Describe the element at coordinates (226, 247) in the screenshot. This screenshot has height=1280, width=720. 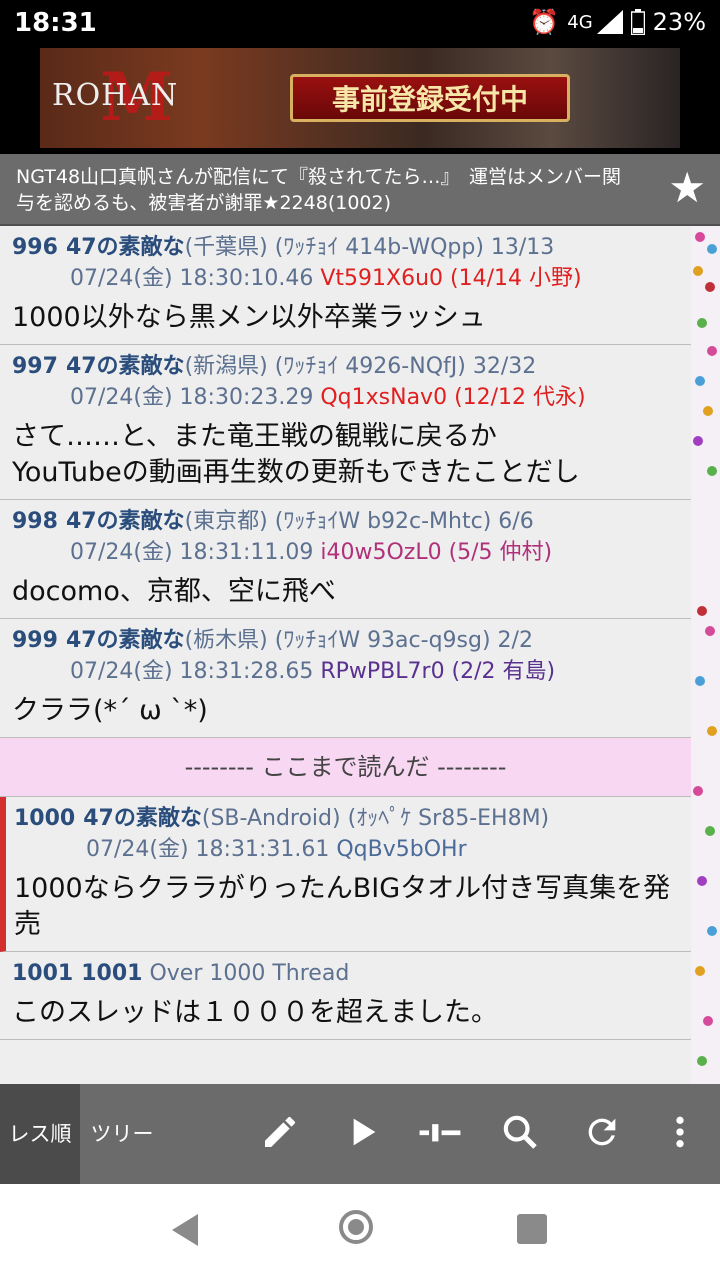
I see `post-region: (千葉県)` at that location.